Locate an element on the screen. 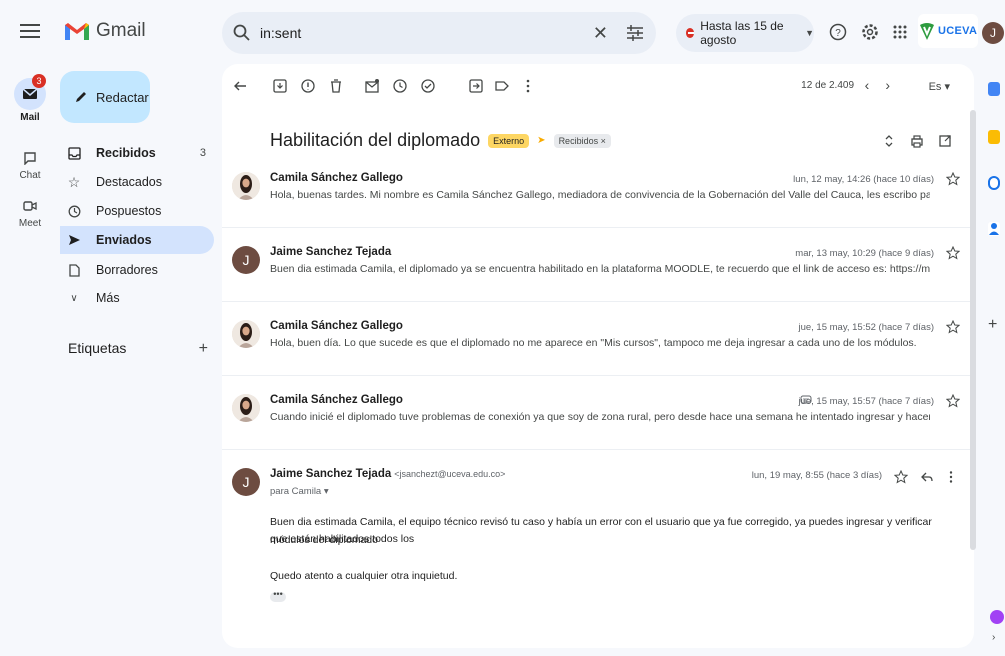  nav-count: 3 is located at coordinates (202, 153).